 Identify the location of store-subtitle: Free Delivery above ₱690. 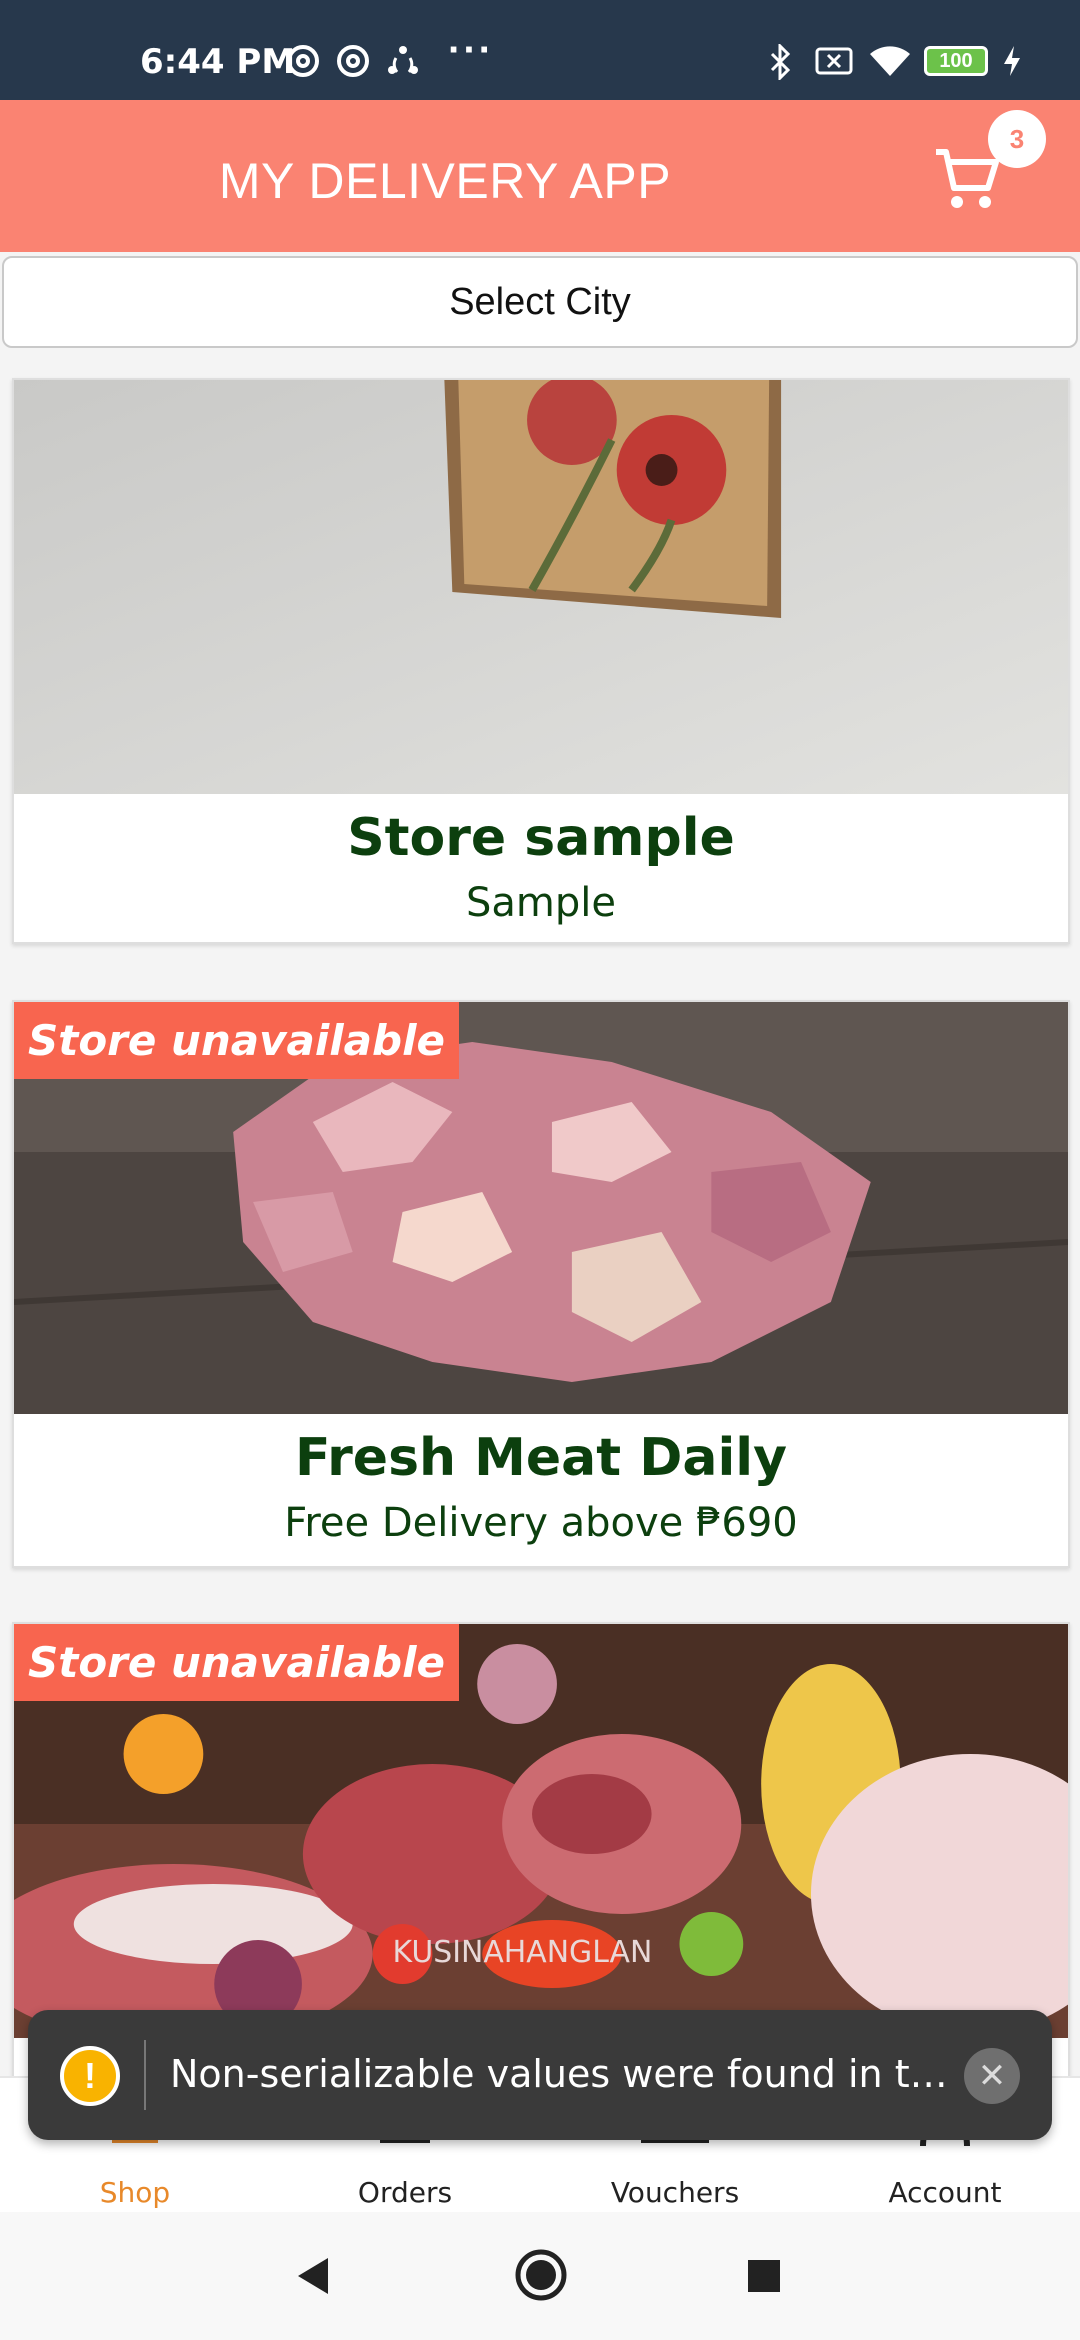
(541, 1523).